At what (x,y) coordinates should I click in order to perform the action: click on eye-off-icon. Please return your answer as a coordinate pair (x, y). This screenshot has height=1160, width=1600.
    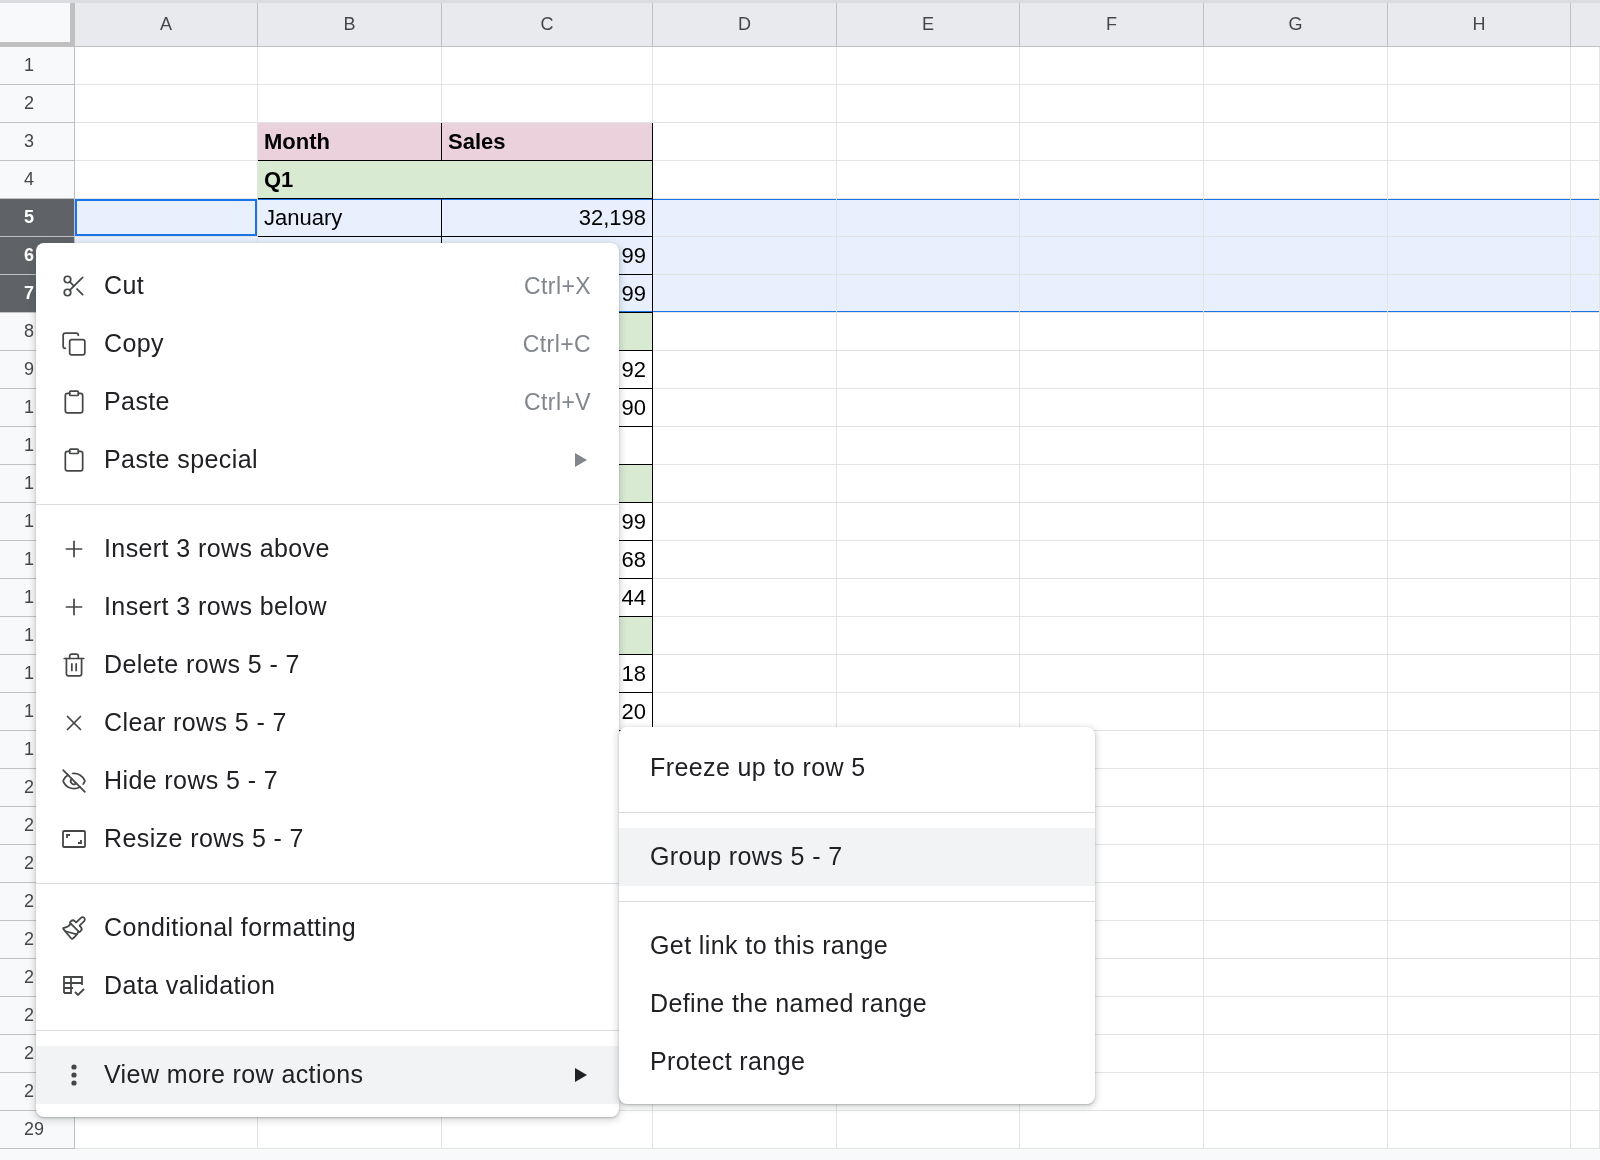
    Looking at the image, I should click on (74, 781).